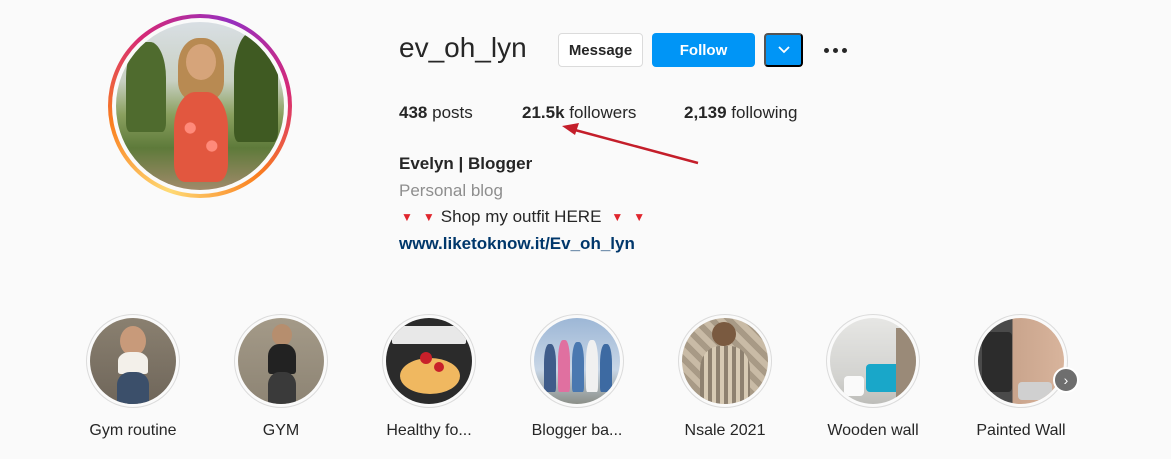 The image size is (1171, 459). Describe the element at coordinates (1066, 380) in the screenshot. I see `chevron-right-icon: ›` at that location.